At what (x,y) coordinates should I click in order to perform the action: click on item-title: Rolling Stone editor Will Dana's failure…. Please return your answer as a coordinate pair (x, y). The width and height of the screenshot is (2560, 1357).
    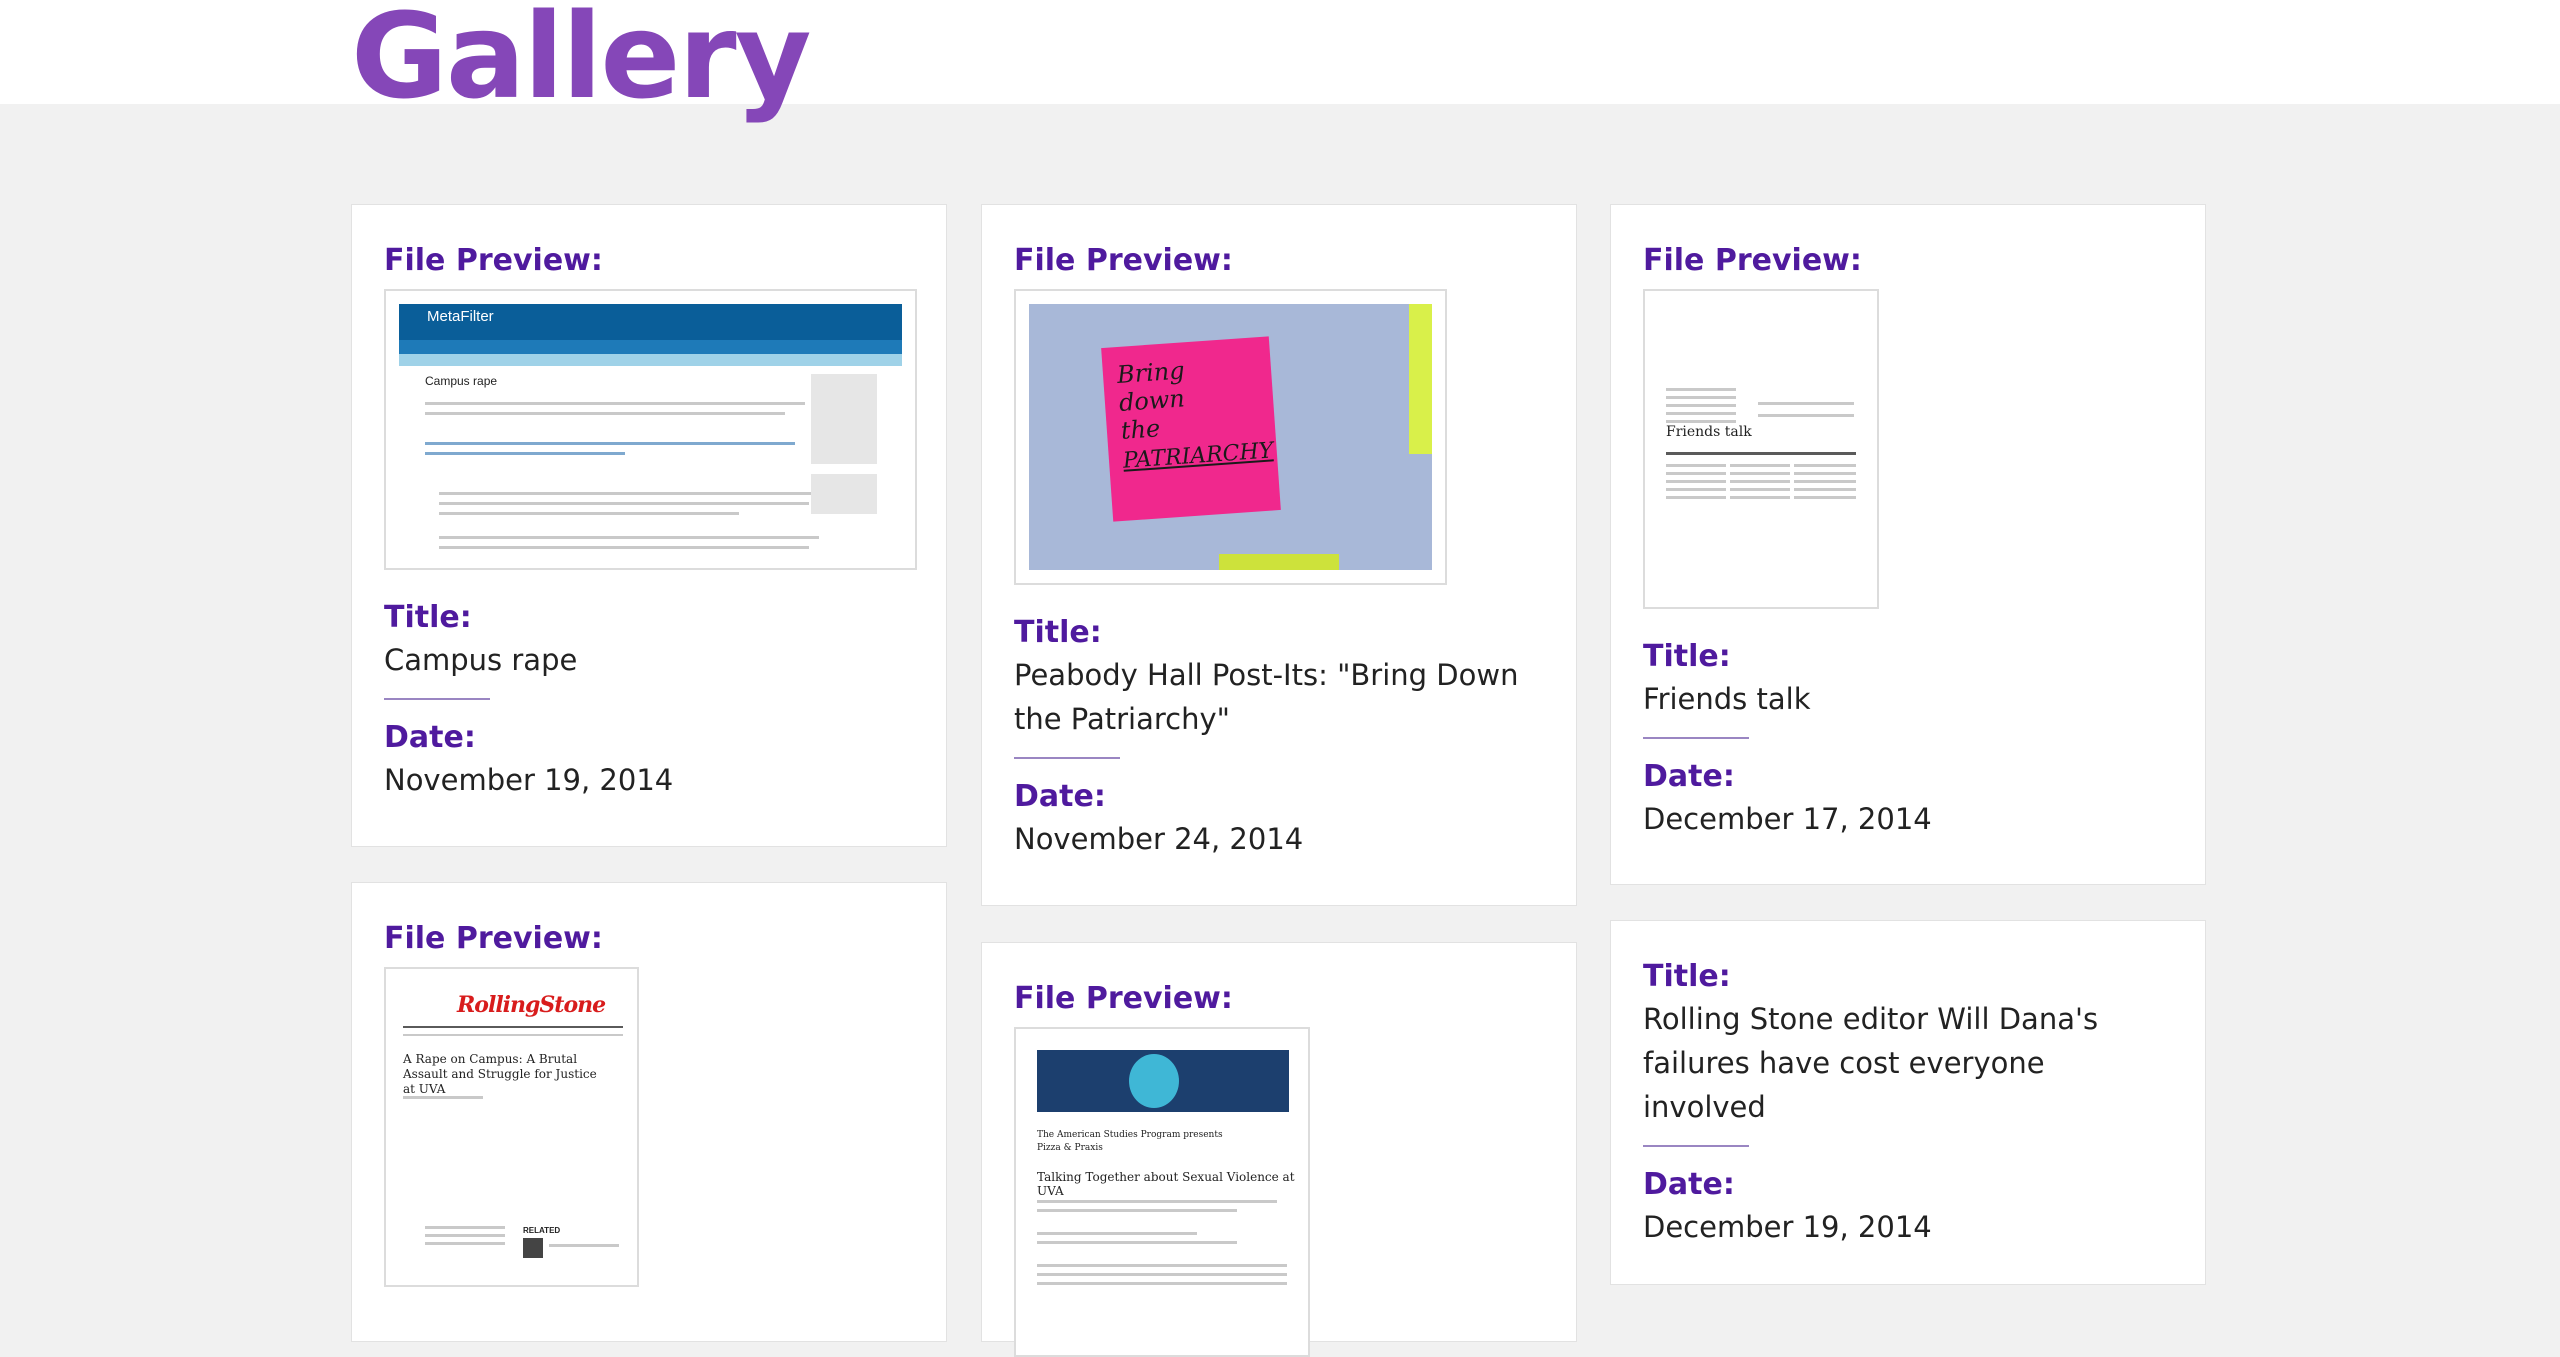
    Looking at the image, I should click on (1871, 1063).